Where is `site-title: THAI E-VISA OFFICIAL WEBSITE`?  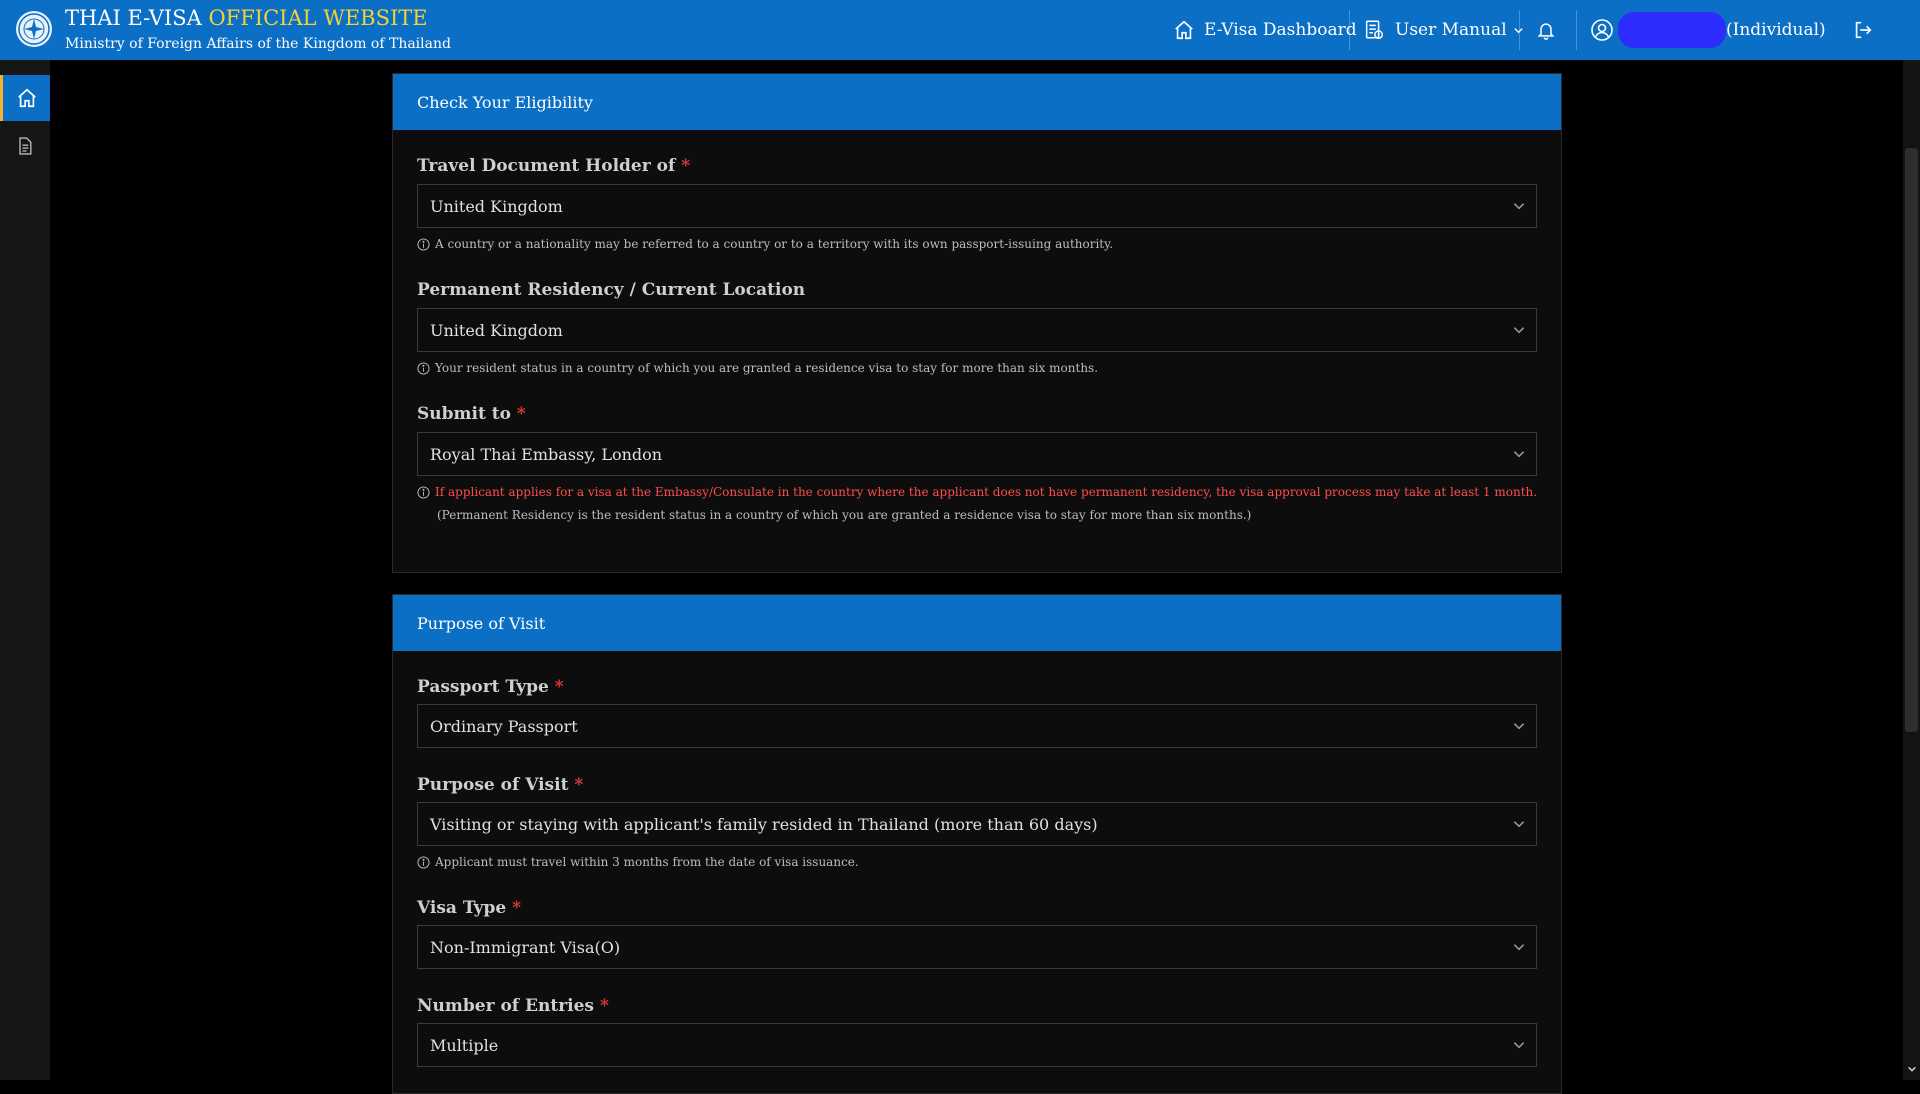 site-title: THAI E-VISA OFFICIAL WEBSITE is located at coordinates (246, 18).